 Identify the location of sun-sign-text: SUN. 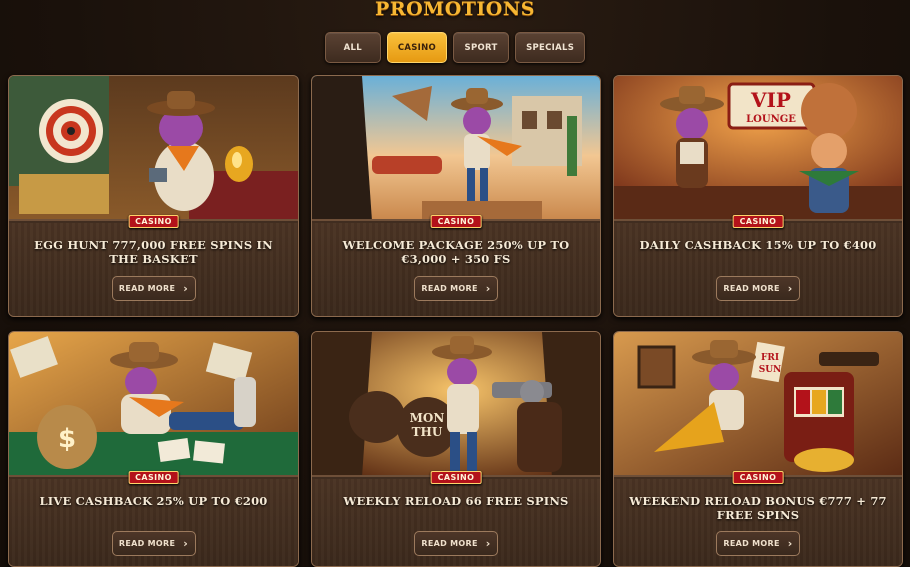
(770, 370).